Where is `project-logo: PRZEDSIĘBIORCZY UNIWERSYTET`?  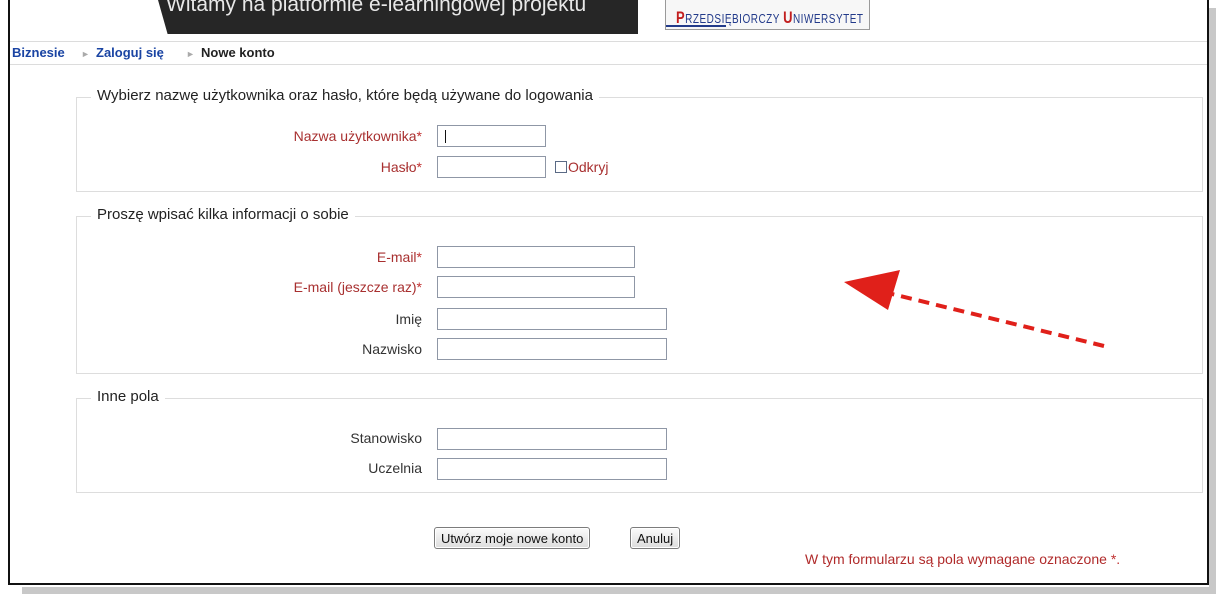
project-logo: PRZEDSIĘBIORCZY UNIWERSYTET is located at coordinates (767, 15).